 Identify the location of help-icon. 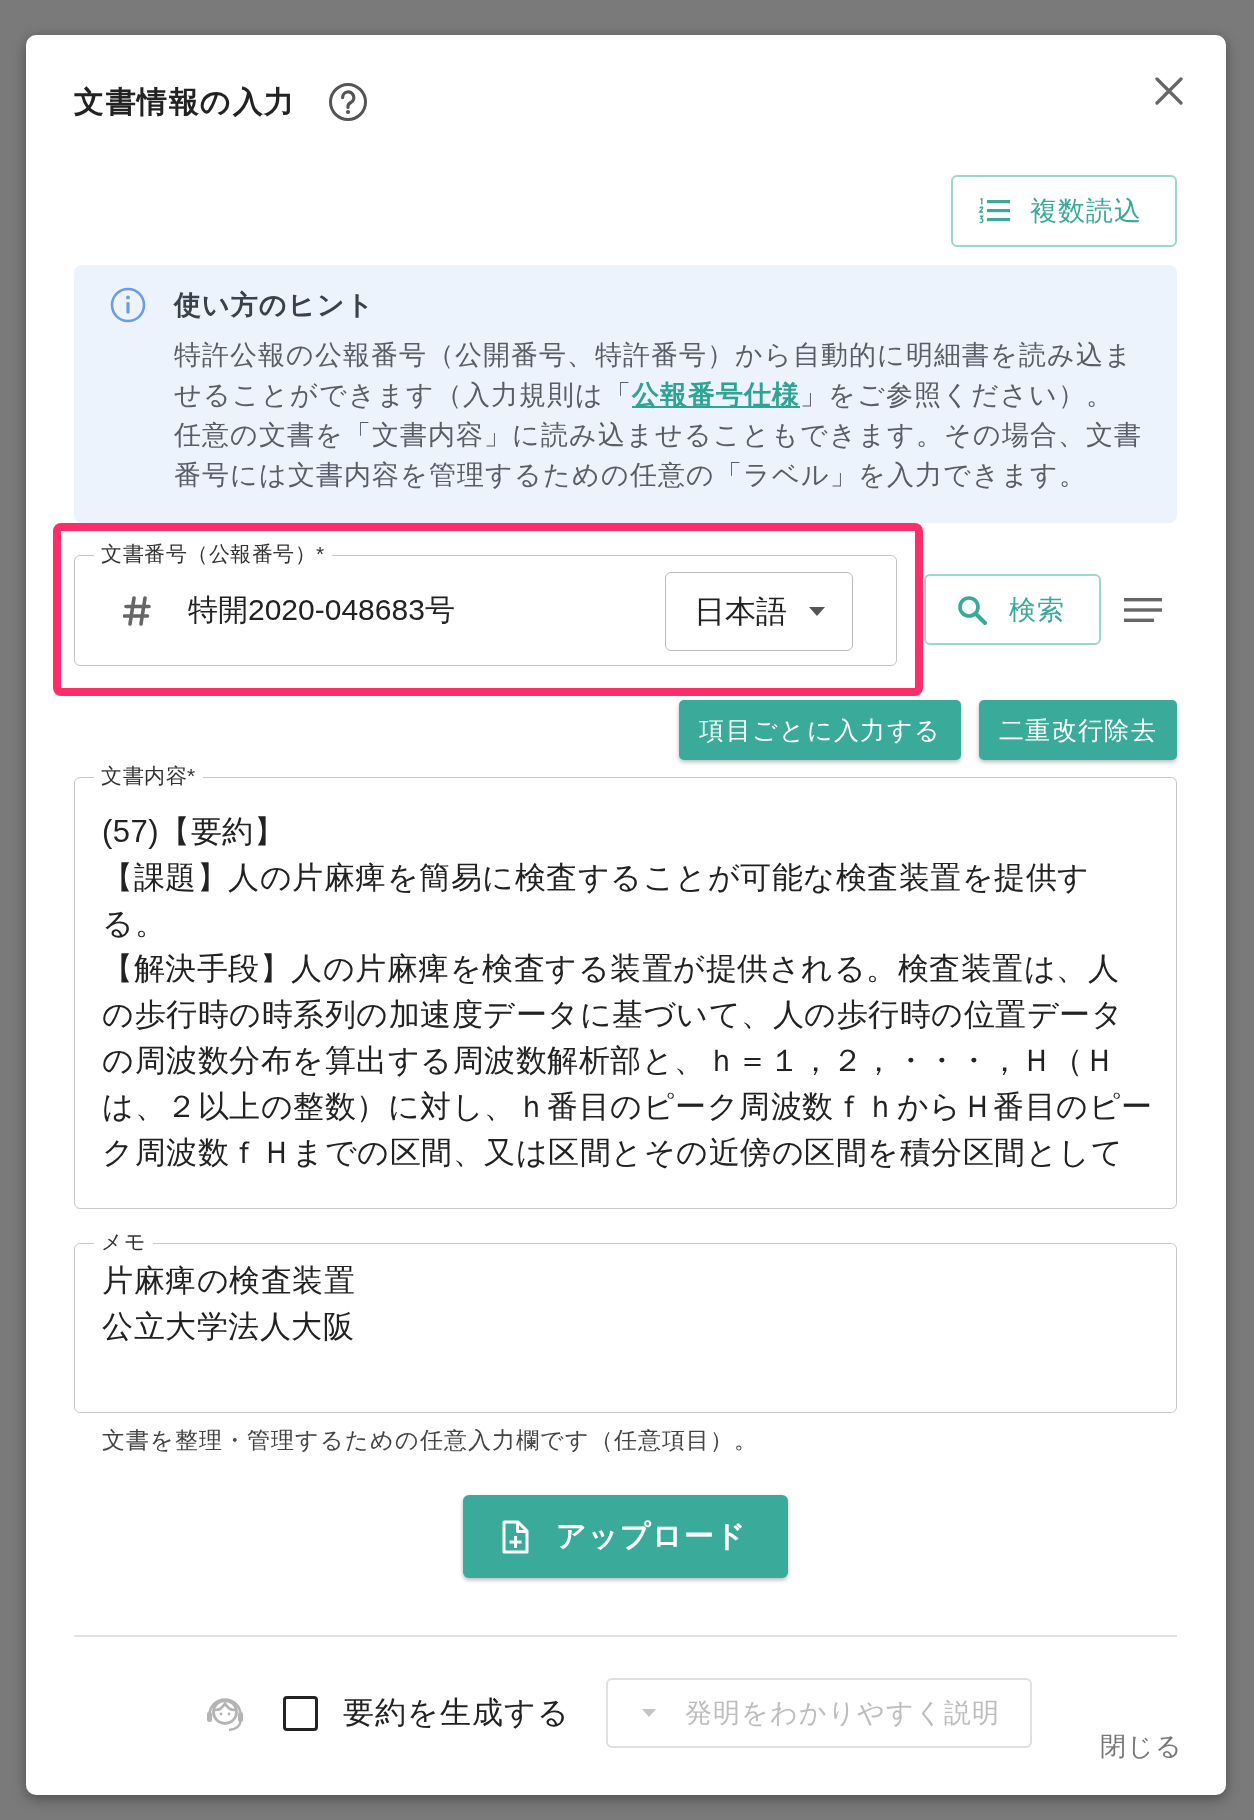
(347, 102).